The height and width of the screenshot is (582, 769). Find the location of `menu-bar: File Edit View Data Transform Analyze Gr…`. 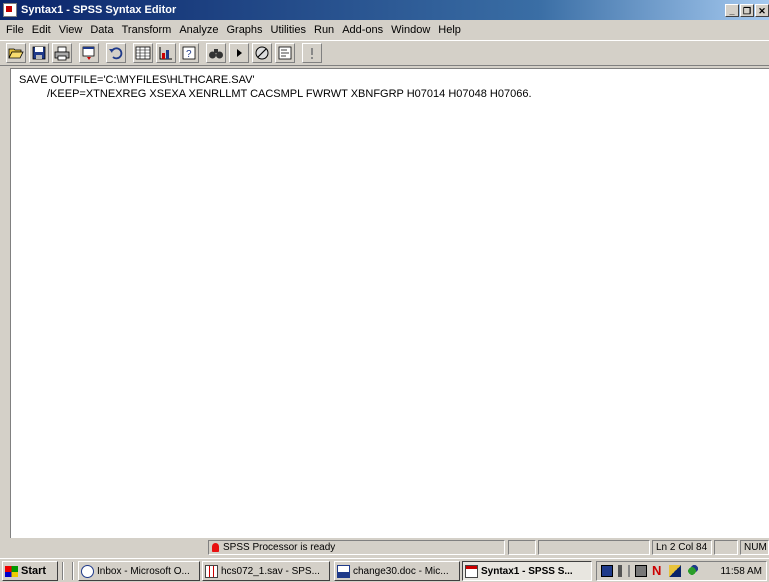

menu-bar: File Edit View Data Transform Analyze Gr… is located at coordinates (384, 30).